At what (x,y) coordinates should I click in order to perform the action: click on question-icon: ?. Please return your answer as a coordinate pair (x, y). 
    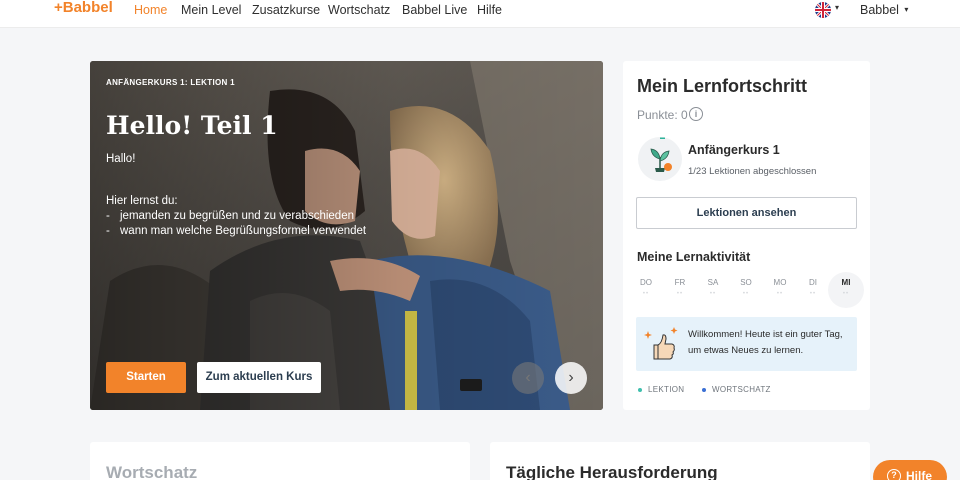
    Looking at the image, I should click on (894, 474).